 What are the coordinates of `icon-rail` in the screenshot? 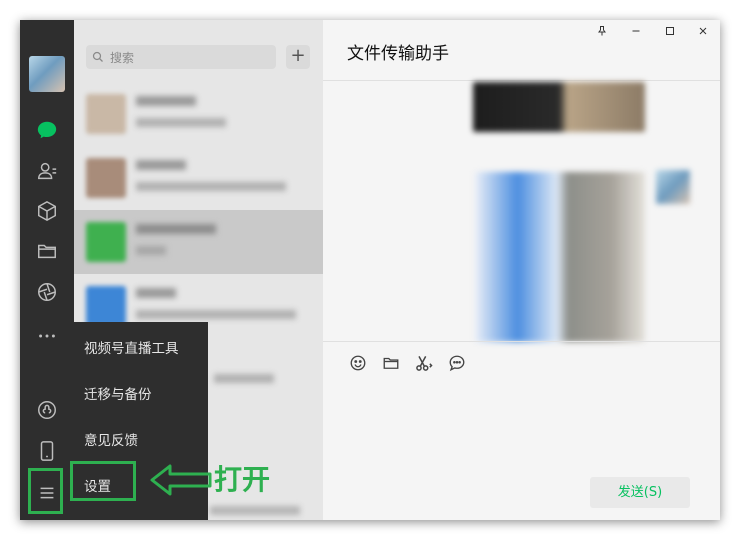 It's located at (47, 270).